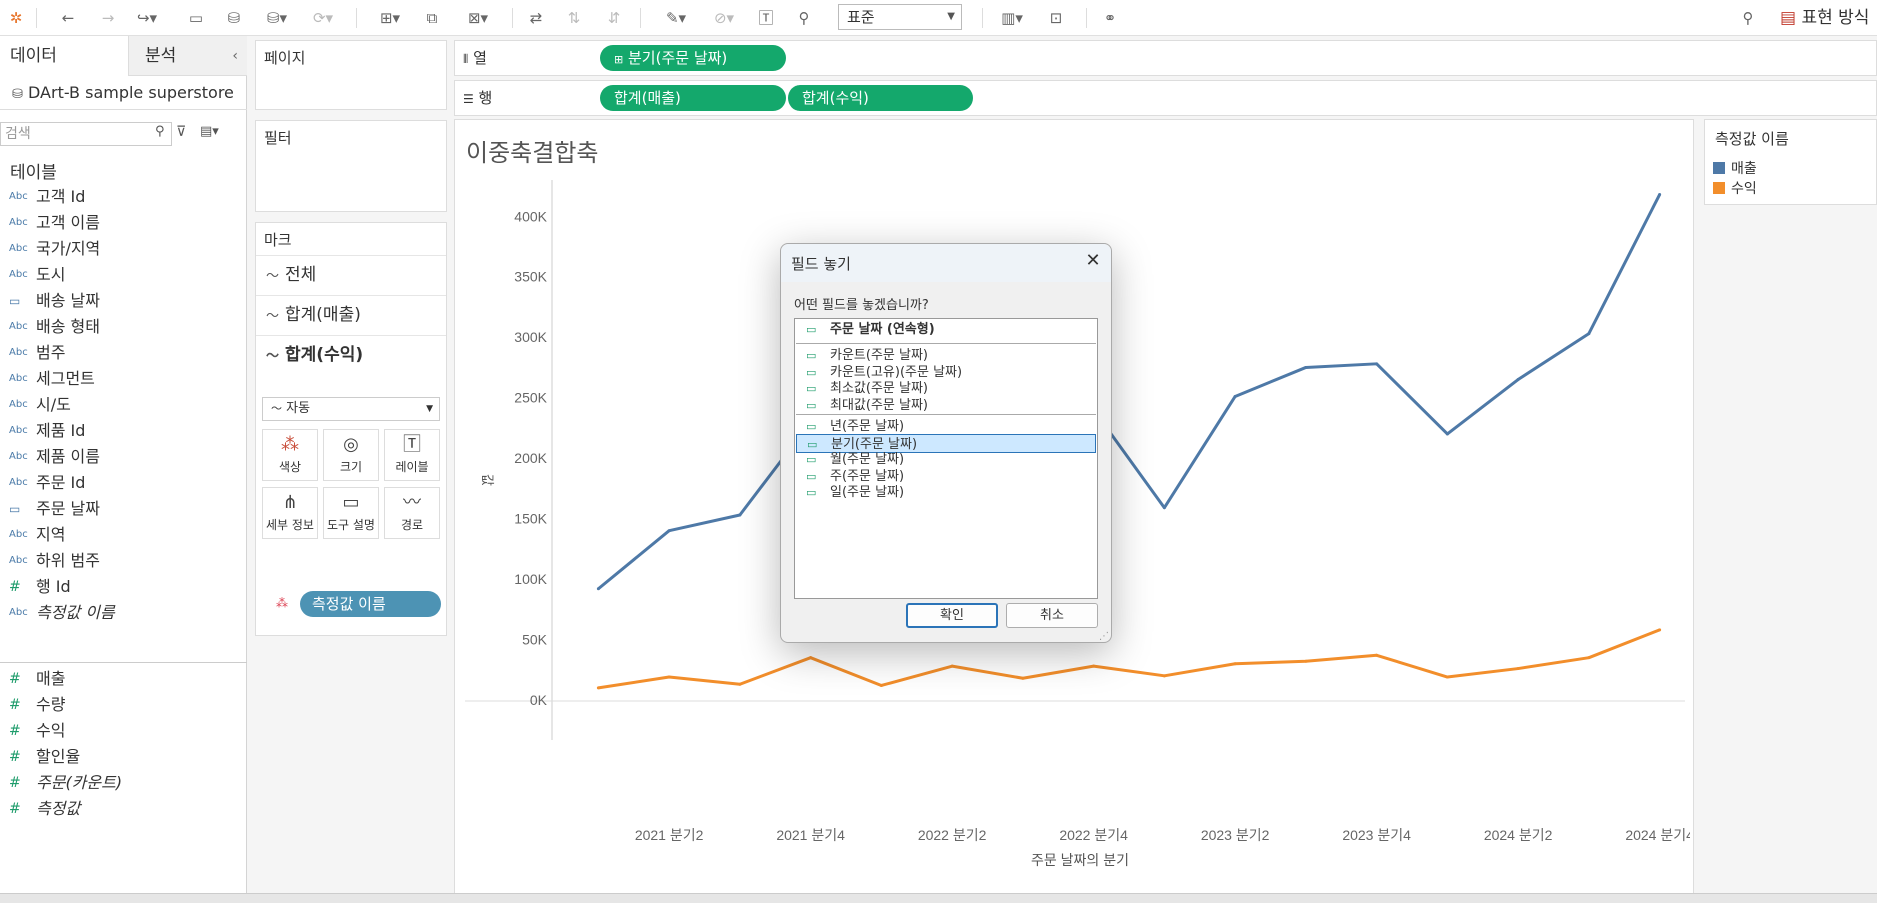 The width and height of the screenshot is (1877, 903). What do you see at coordinates (123, 613) in the screenshot?
I see `field-item: Abc 측정값 이름` at bounding box center [123, 613].